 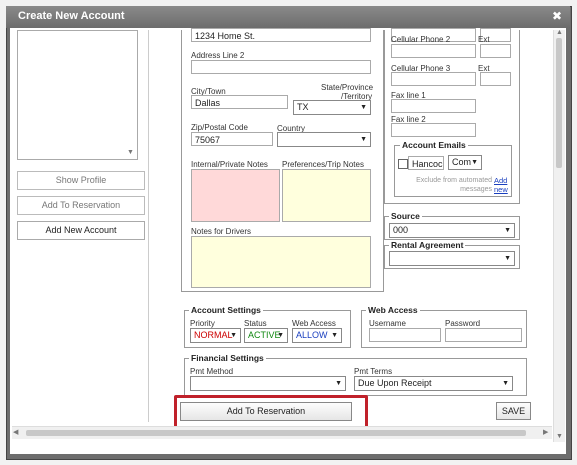 I want to click on preferences-notes-textarea, so click(x=326, y=195).